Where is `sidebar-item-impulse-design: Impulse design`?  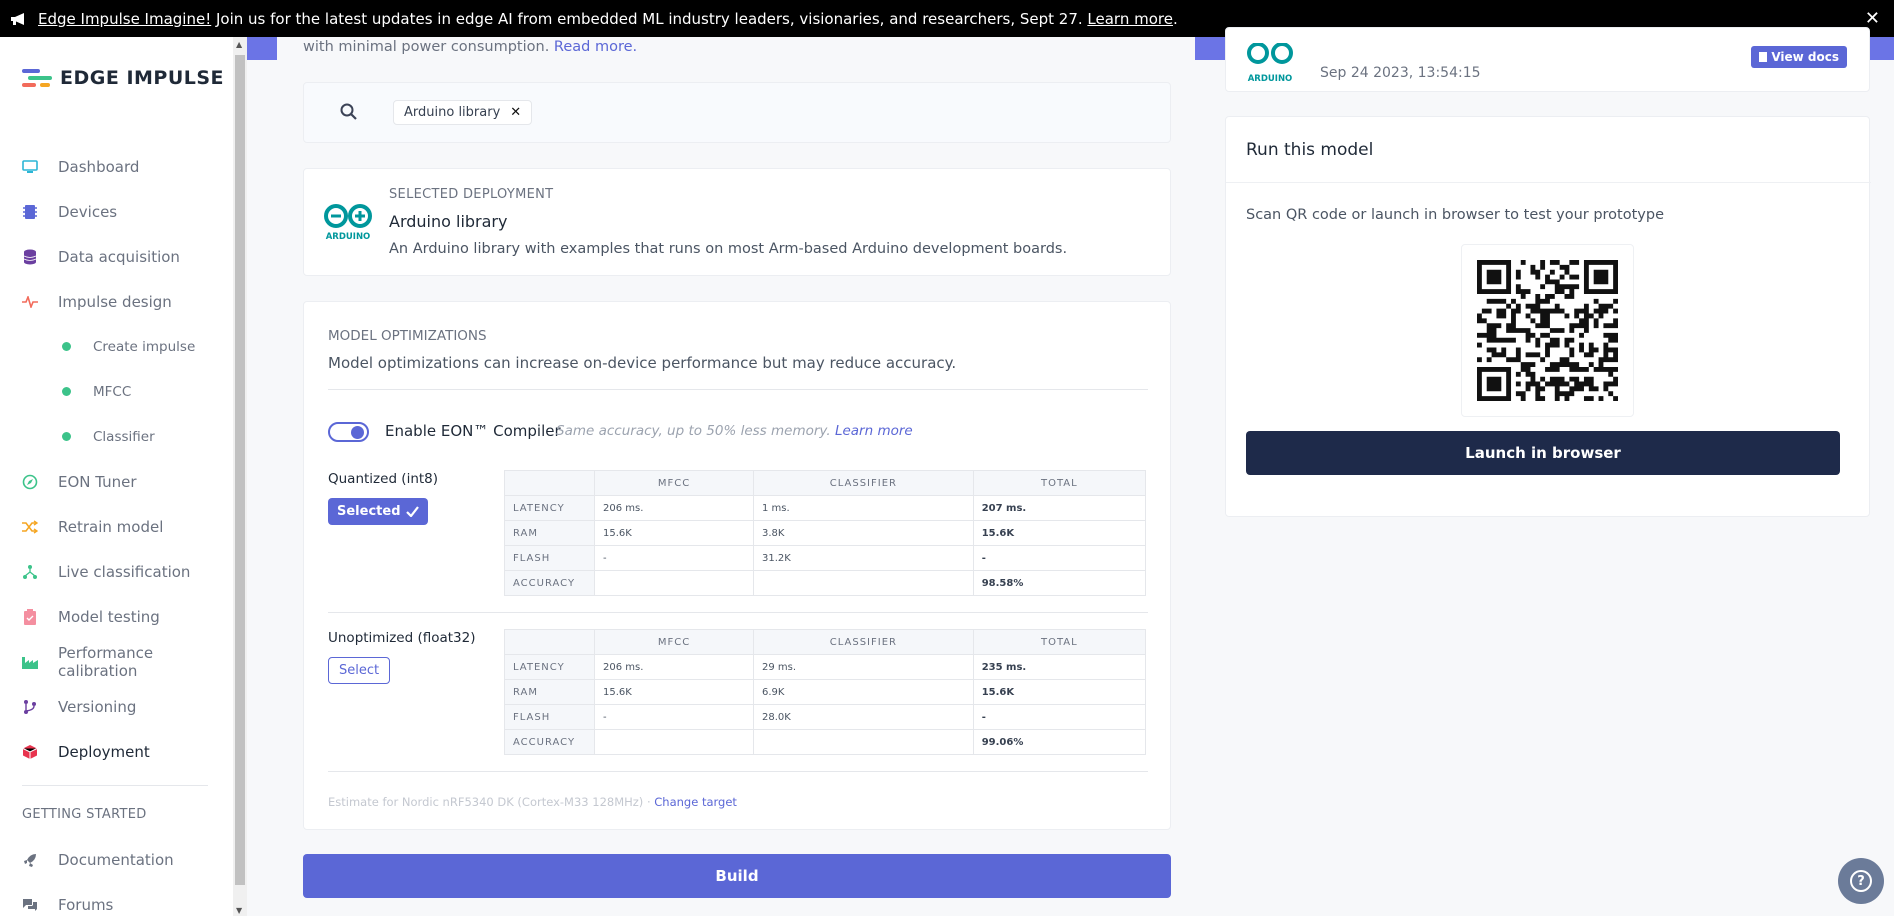 sidebar-item-impulse-design: Impulse design is located at coordinates (116, 301).